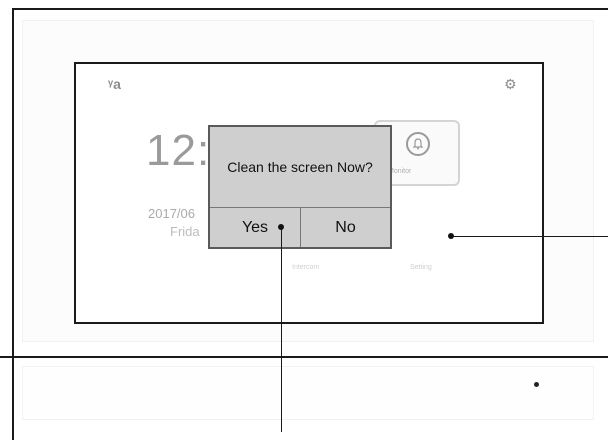 This screenshot has width=608, height=440. I want to click on callout-dot-screen, so click(451, 236).